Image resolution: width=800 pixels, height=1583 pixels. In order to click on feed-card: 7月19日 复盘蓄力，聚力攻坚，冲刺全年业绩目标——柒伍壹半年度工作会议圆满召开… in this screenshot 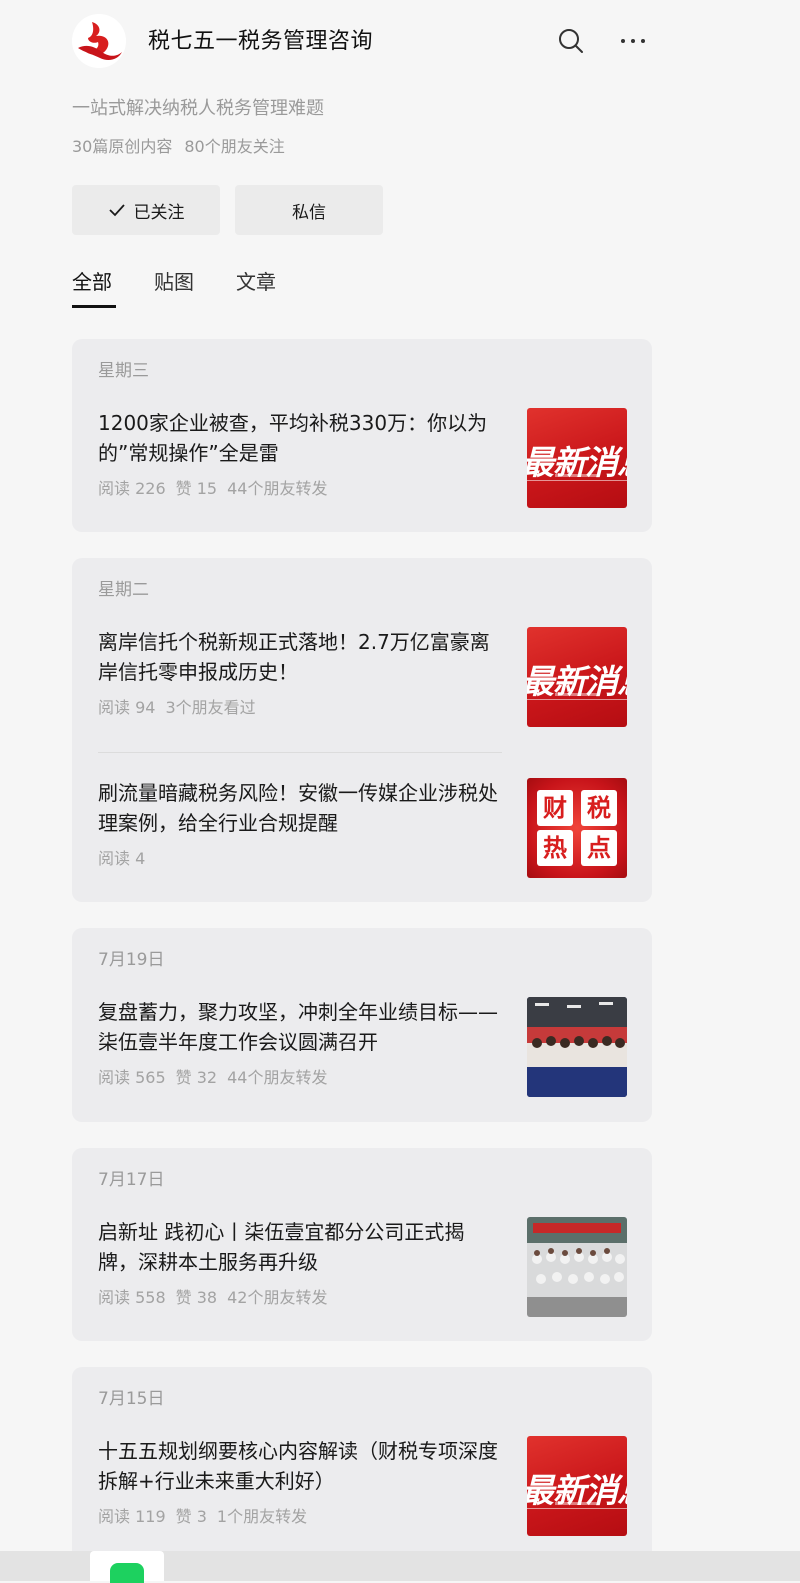, I will do `click(362, 1025)`.